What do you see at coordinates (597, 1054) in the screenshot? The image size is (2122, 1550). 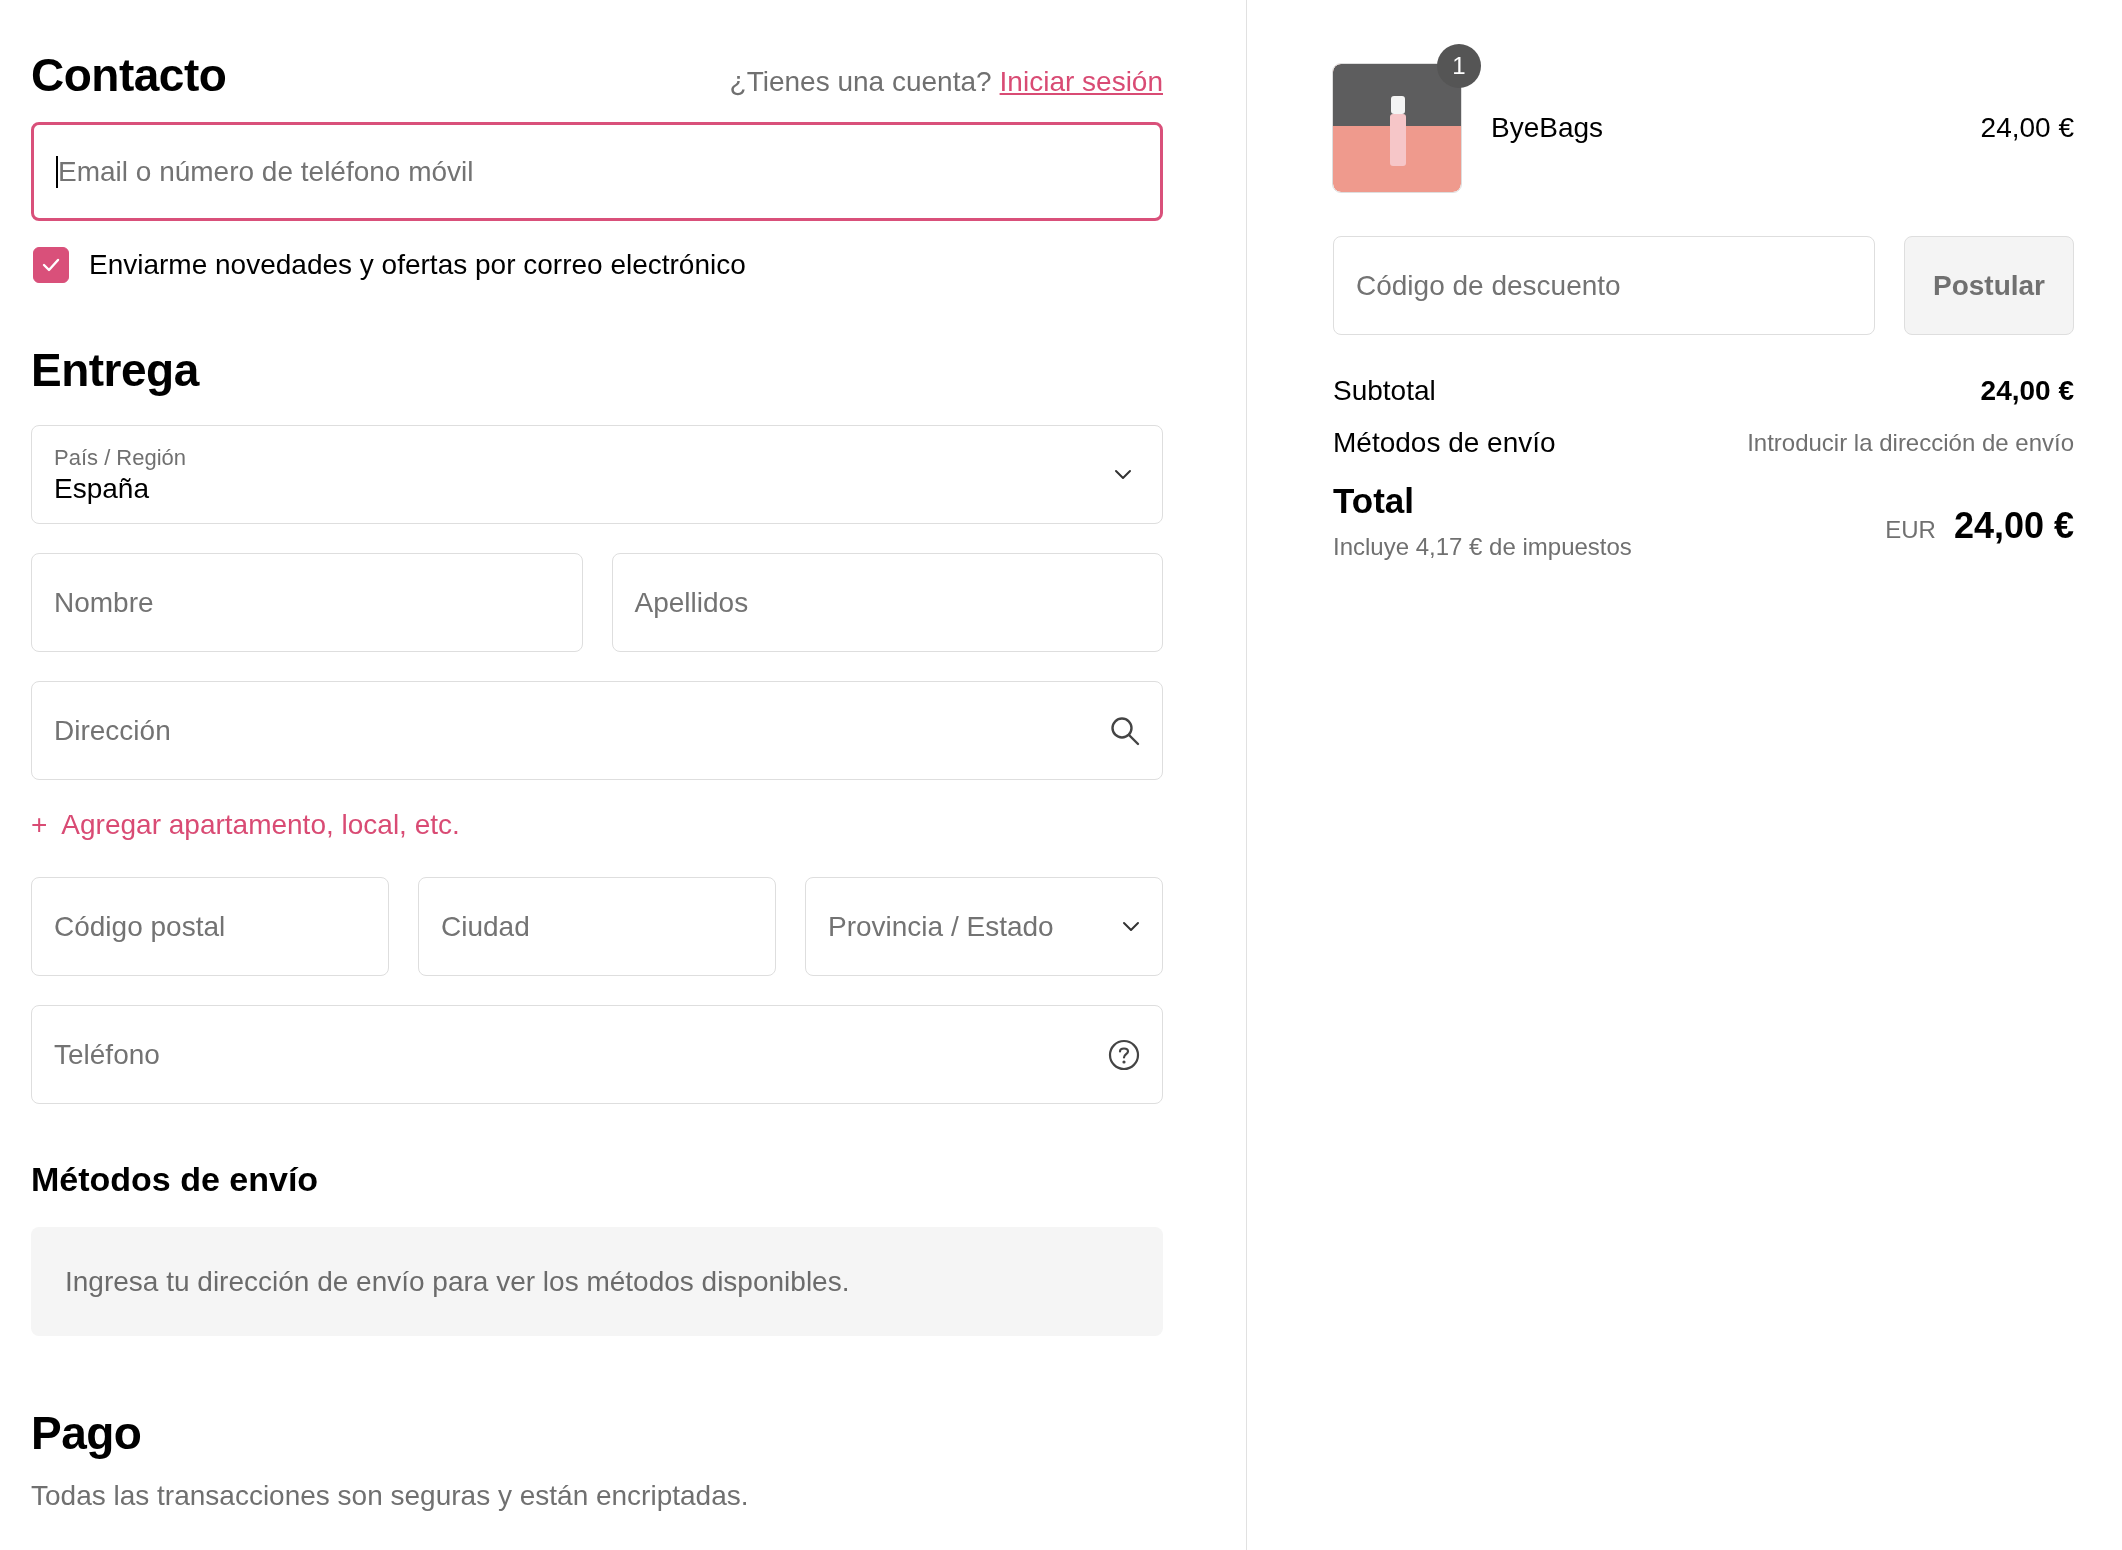 I see `phone-field: Teléfono` at bounding box center [597, 1054].